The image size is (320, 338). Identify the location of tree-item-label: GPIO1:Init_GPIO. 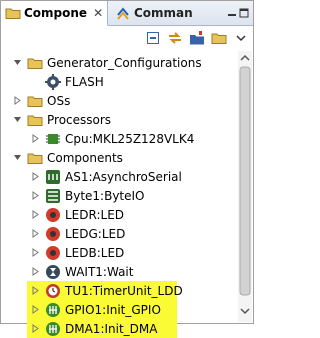
(113, 310).